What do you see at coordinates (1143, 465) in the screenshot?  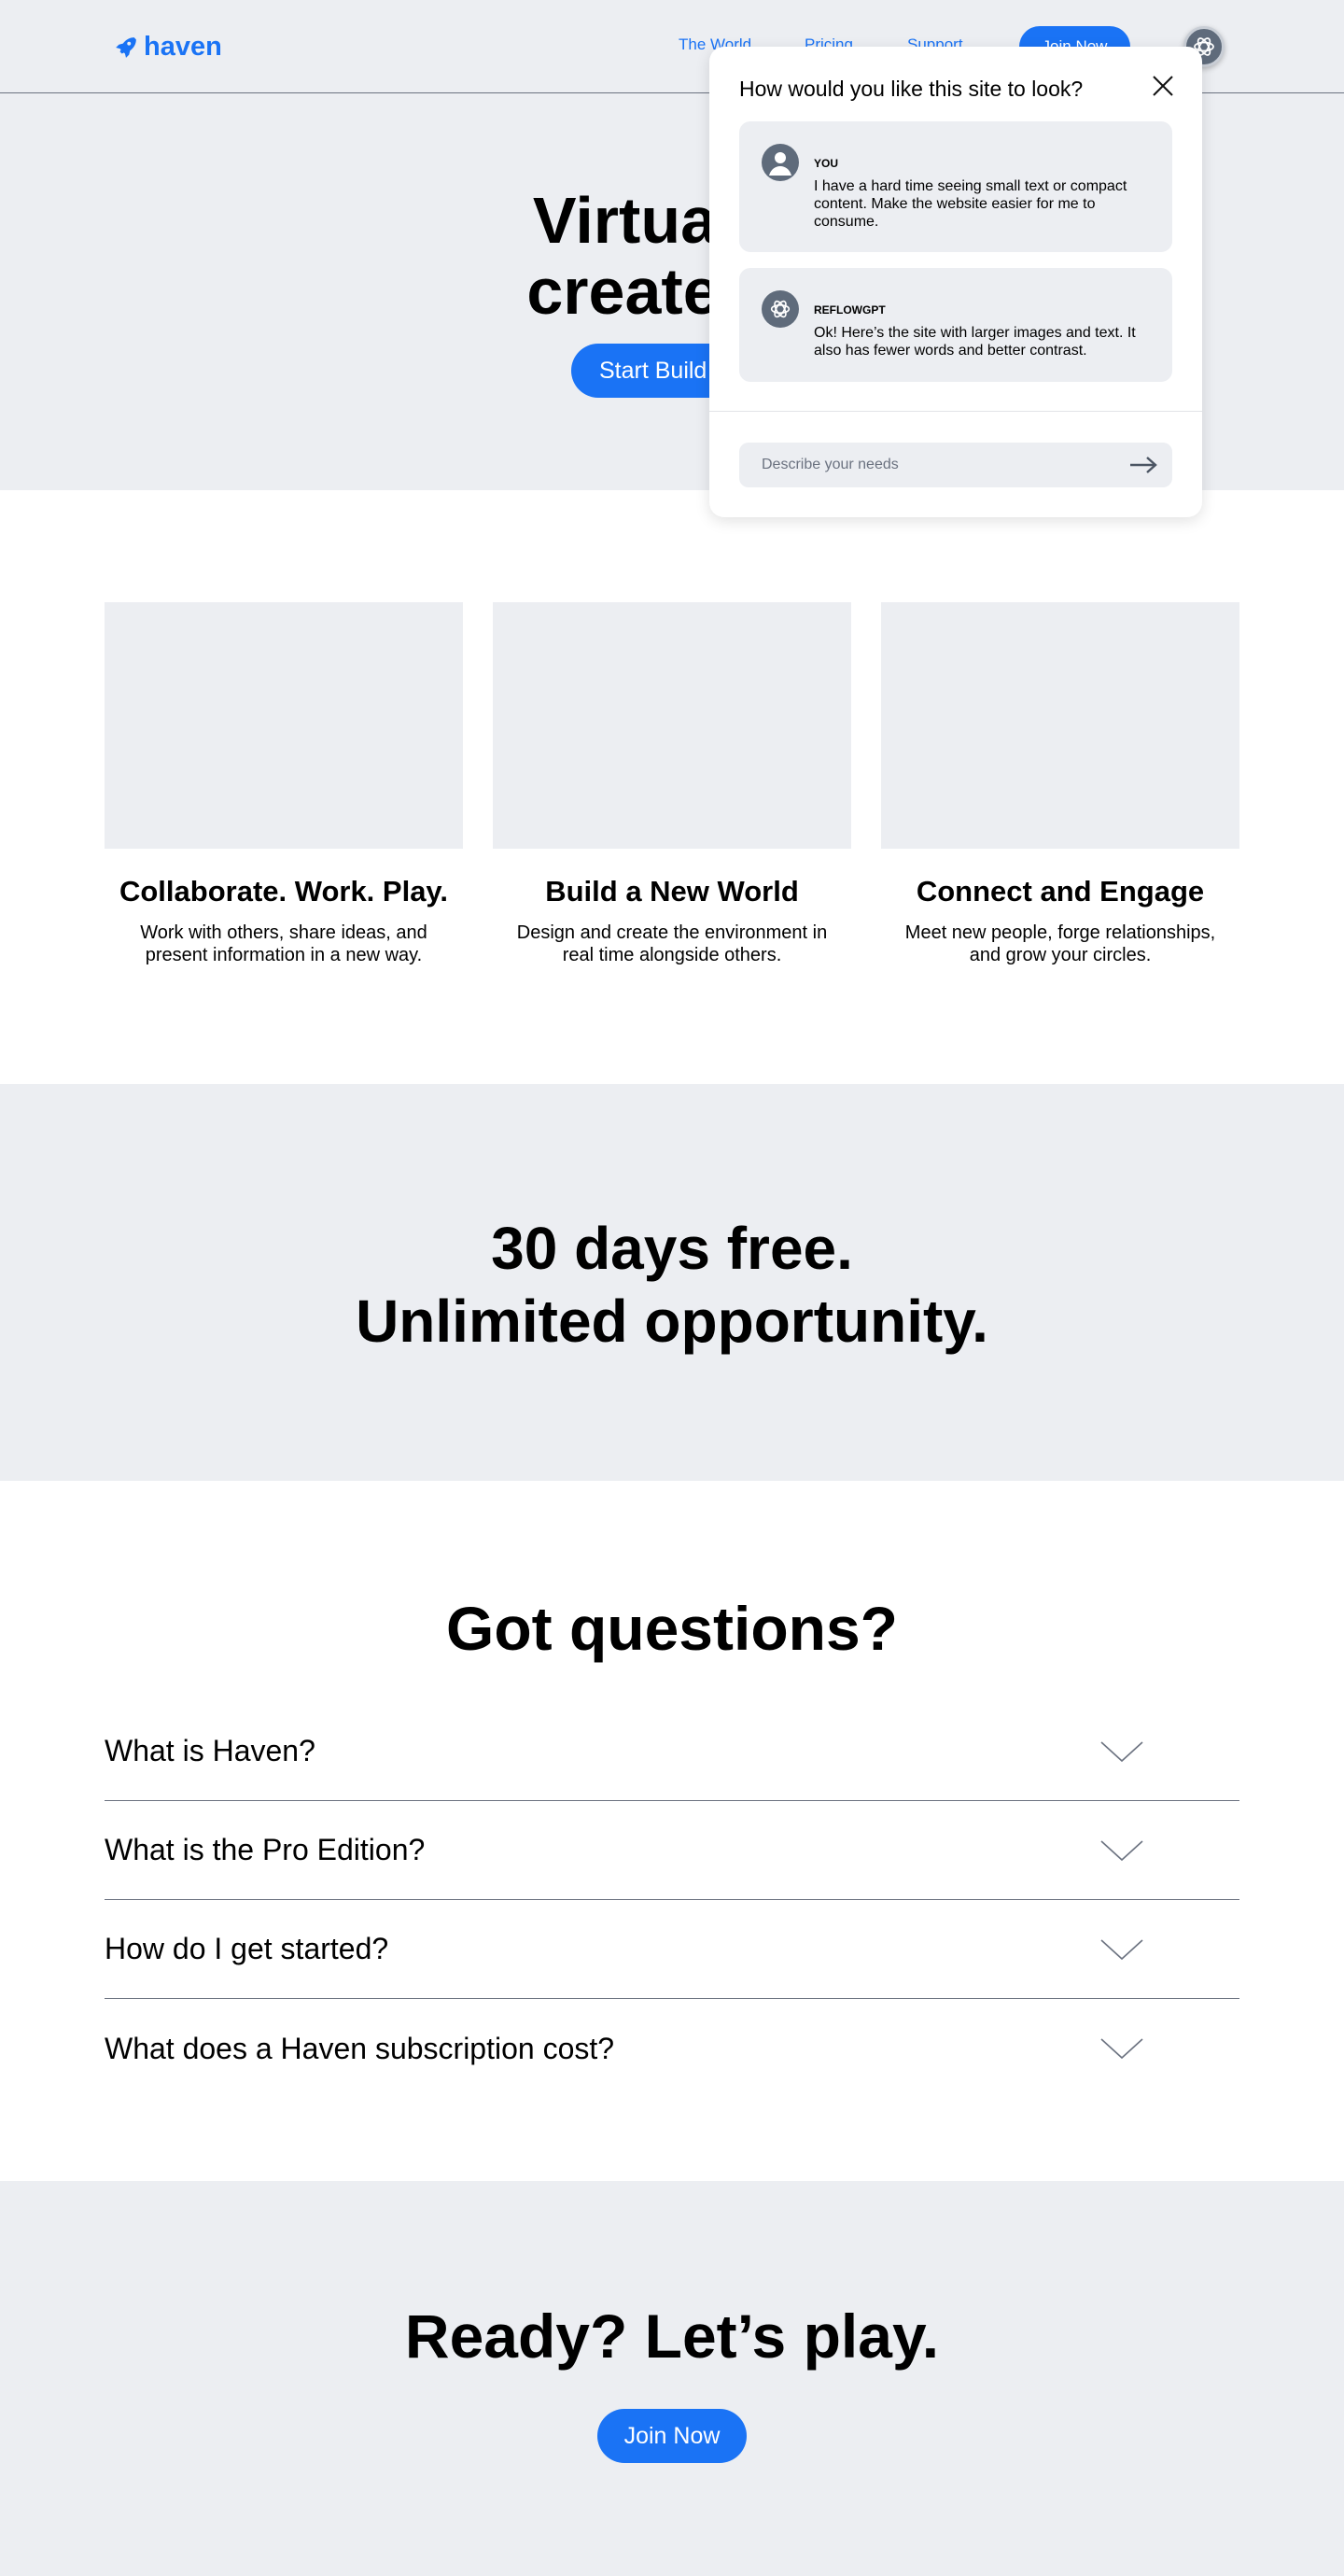 I see `arrow-right-icon` at bounding box center [1143, 465].